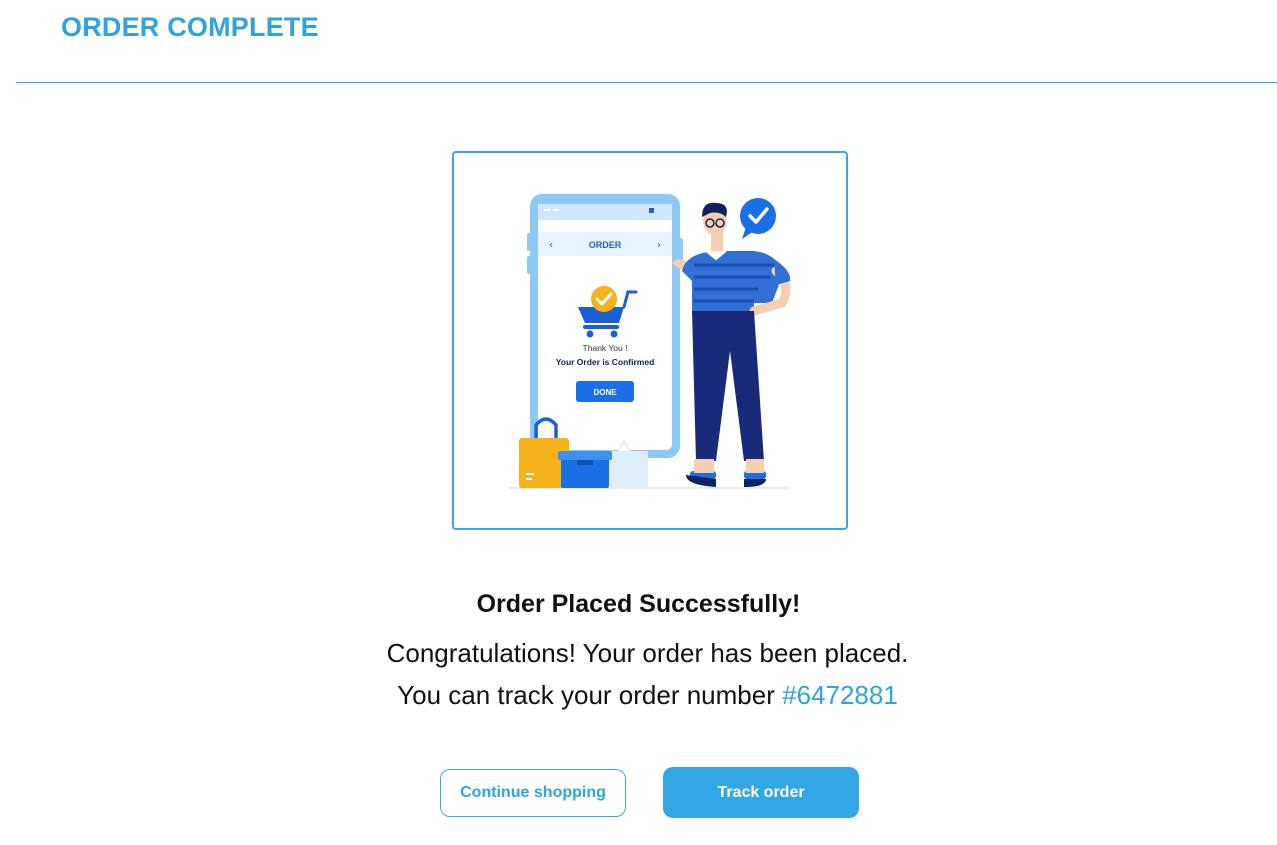 This screenshot has width=1277, height=845. I want to click on order-number: #6472881, so click(840, 695).